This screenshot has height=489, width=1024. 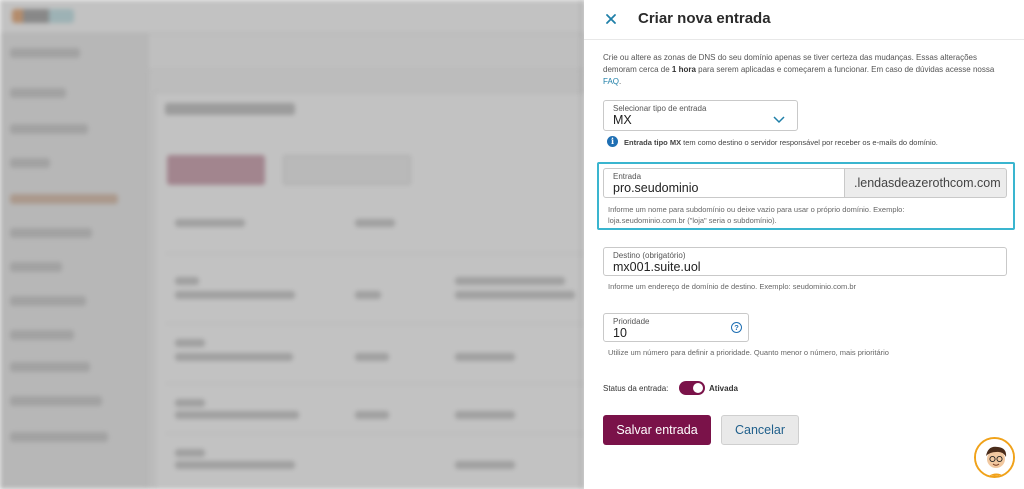 What do you see at coordinates (804, 20) in the screenshot?
I see `drawer-header: Criar nova entrada` at bounding box center [804, 20].